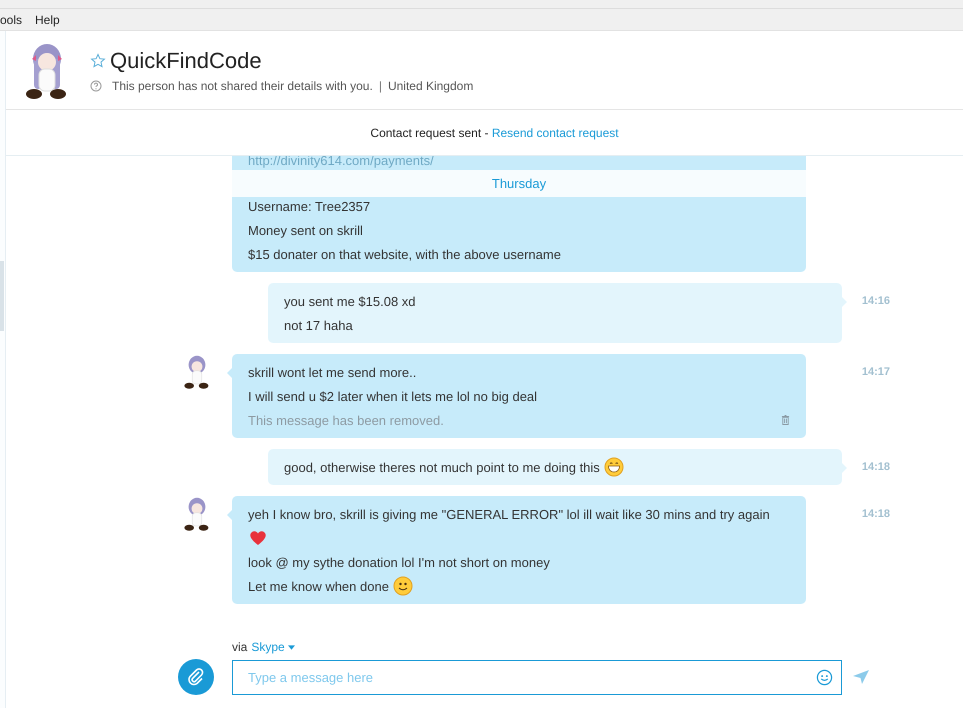 This screenshot has width=963, height=708. What do you see at coordinates (318, 586) in the screenshot?
I see `message-text: Let me know when done` at bounding box center [318, 586].